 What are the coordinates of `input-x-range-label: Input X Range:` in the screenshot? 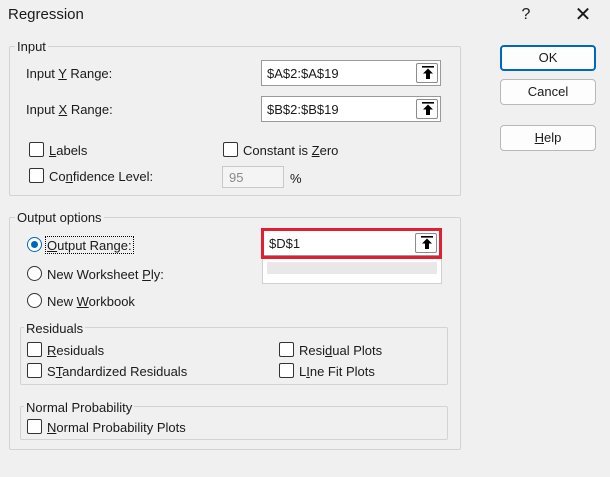 It's located at (69, 109).